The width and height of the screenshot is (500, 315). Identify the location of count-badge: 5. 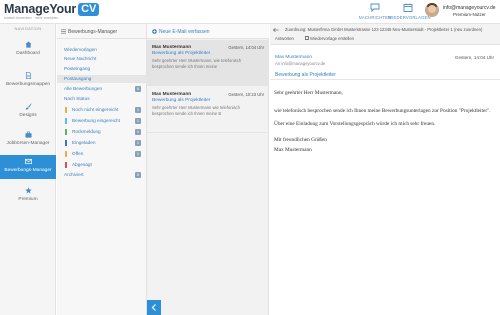
(138, 89).